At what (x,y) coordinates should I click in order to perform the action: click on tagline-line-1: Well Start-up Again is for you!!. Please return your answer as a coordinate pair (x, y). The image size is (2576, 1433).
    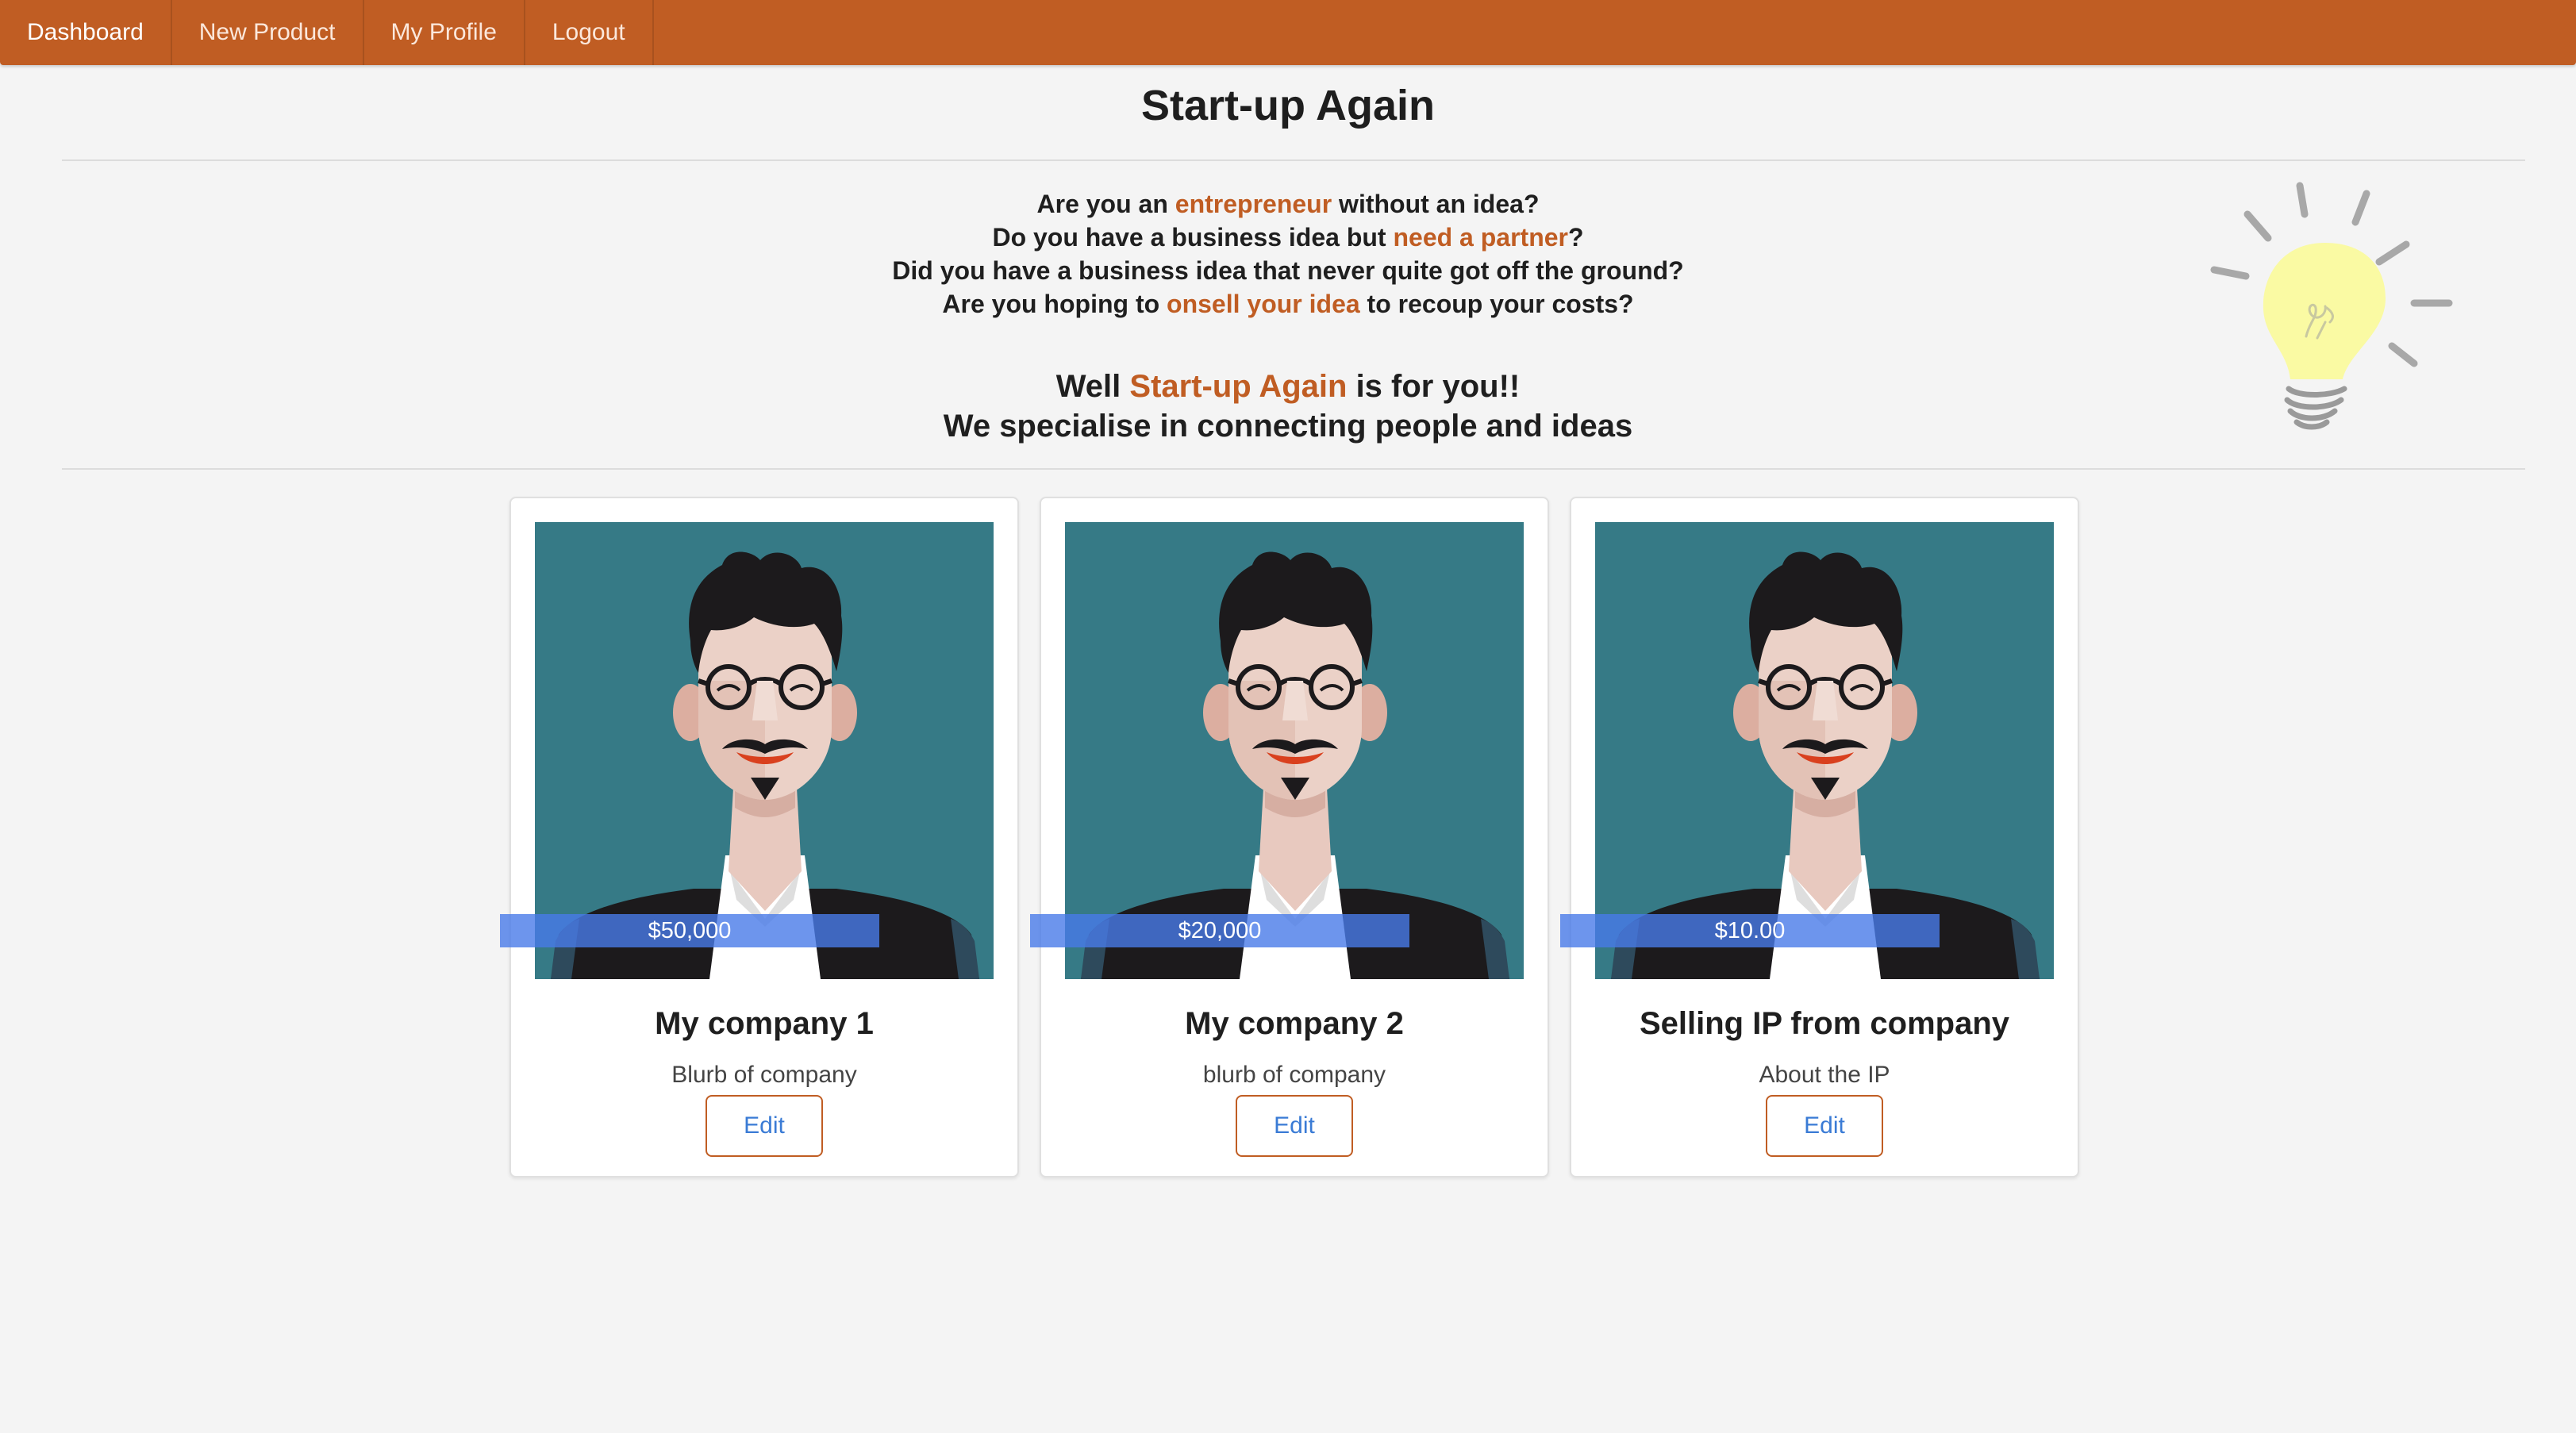
    Looking at the image, I should click on (1288, 386).